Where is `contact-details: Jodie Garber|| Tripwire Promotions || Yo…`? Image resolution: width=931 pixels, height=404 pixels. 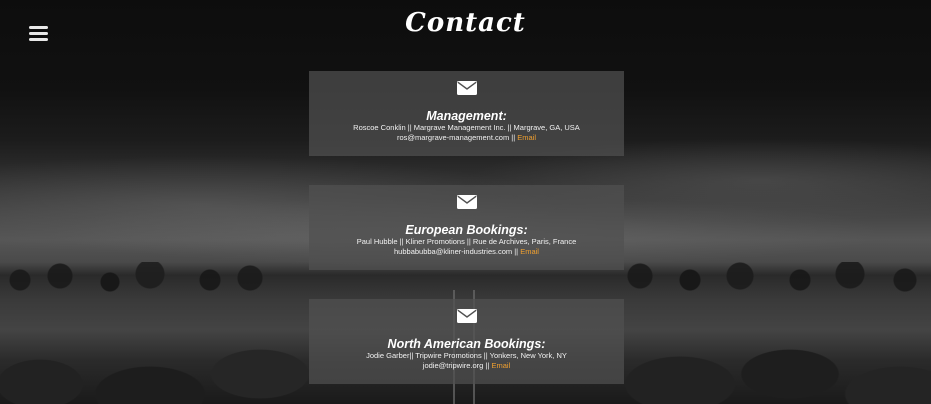
contact-details: Jodie Garber|| Tripwire Promotions || Yo… is located at coordinates (466, 355).